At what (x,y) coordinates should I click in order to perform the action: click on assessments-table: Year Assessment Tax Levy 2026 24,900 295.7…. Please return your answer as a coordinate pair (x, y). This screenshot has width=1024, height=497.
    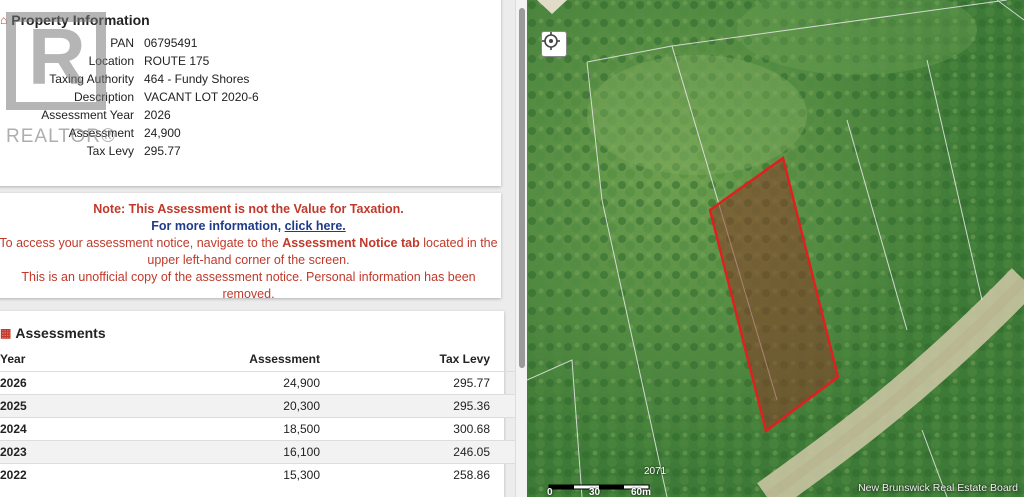
    Looking at the image, I should click on (257, 416).